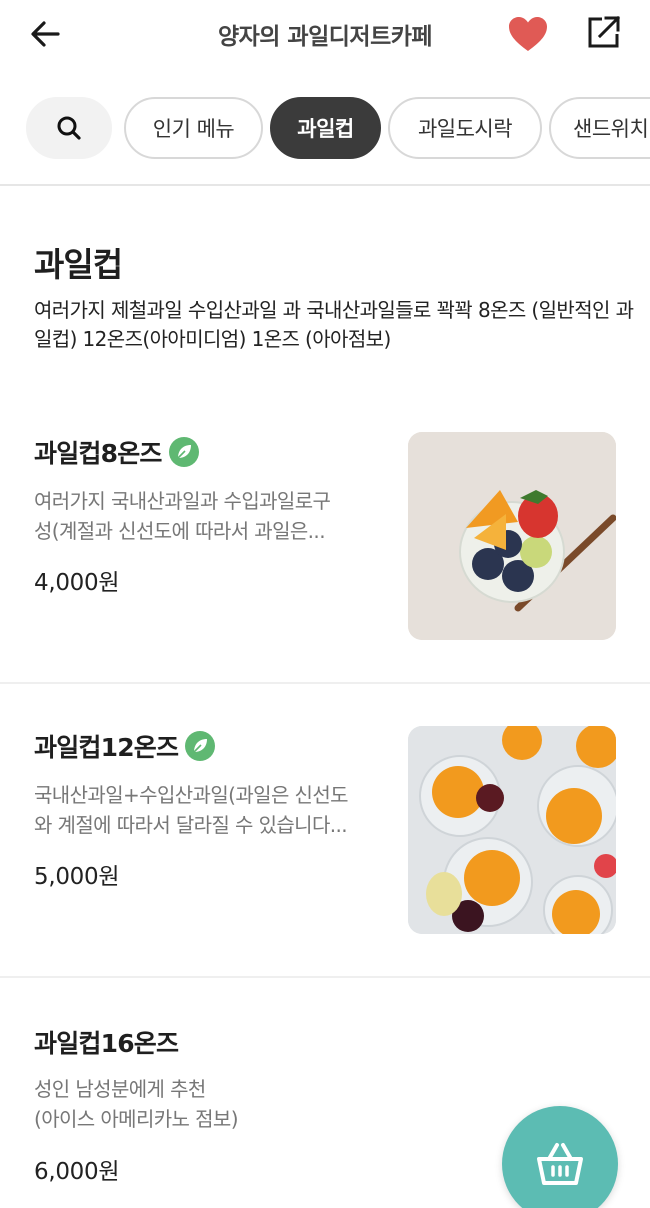 The image size is (650, 1208). I want to click on cart-button, so click(560, 1157).